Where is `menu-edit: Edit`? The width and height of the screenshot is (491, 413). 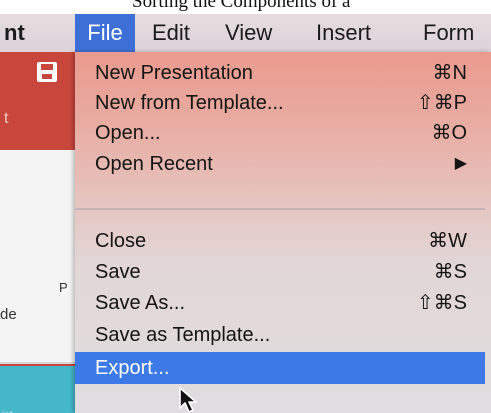 menu-edit: Edit is located at coordinates (171, 33).